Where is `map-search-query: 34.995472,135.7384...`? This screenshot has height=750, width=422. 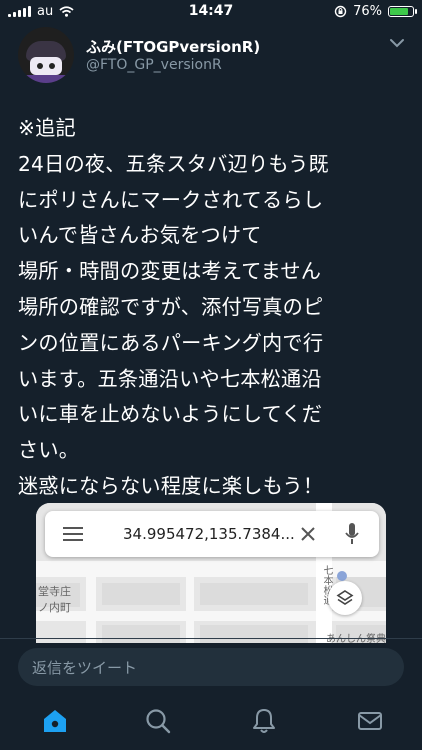
map-search-query: 34.995472,135.7384... is located at coordinates (209, 534).